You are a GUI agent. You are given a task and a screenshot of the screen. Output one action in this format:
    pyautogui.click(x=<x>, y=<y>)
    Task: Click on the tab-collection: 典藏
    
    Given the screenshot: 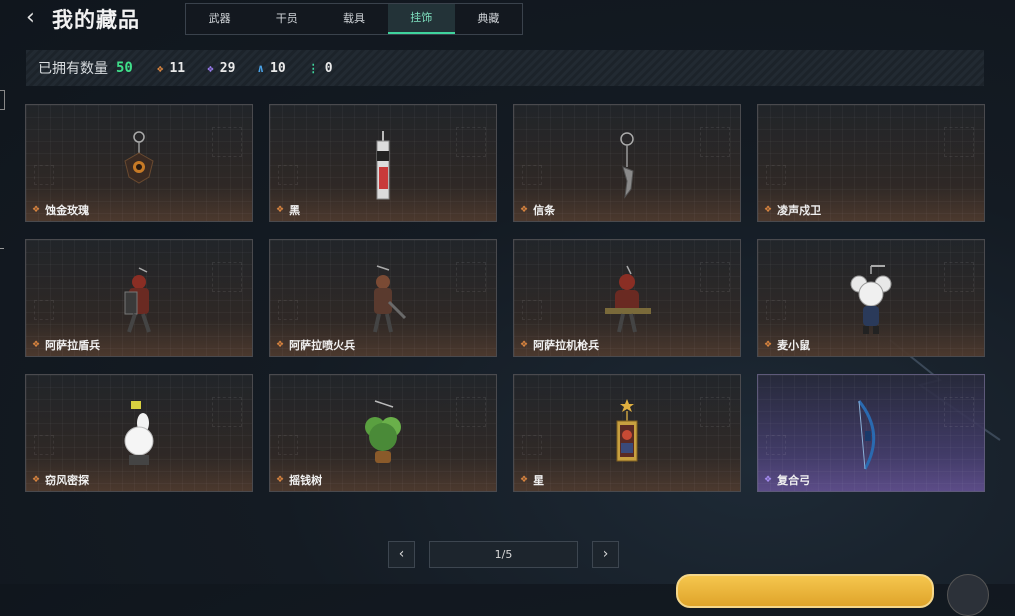 What is the action you would take?
    pyautogui.click(x=488, y=19)
    